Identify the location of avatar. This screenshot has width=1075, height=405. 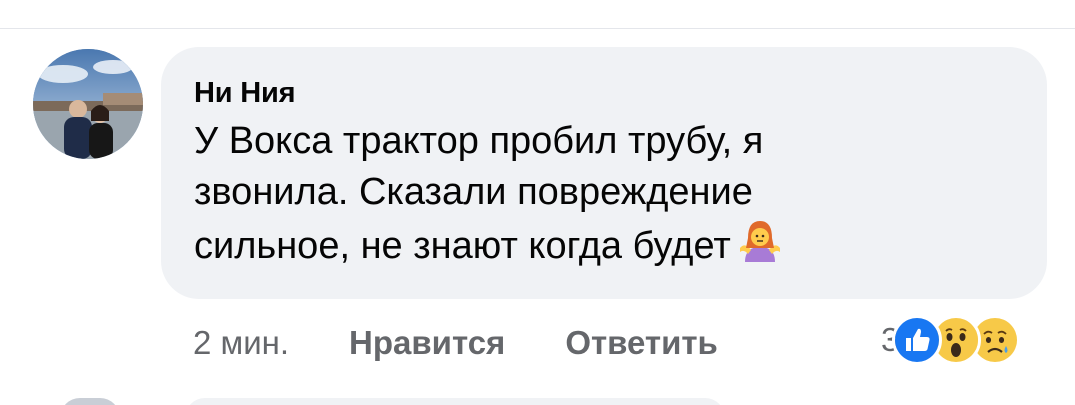
(88, 104).